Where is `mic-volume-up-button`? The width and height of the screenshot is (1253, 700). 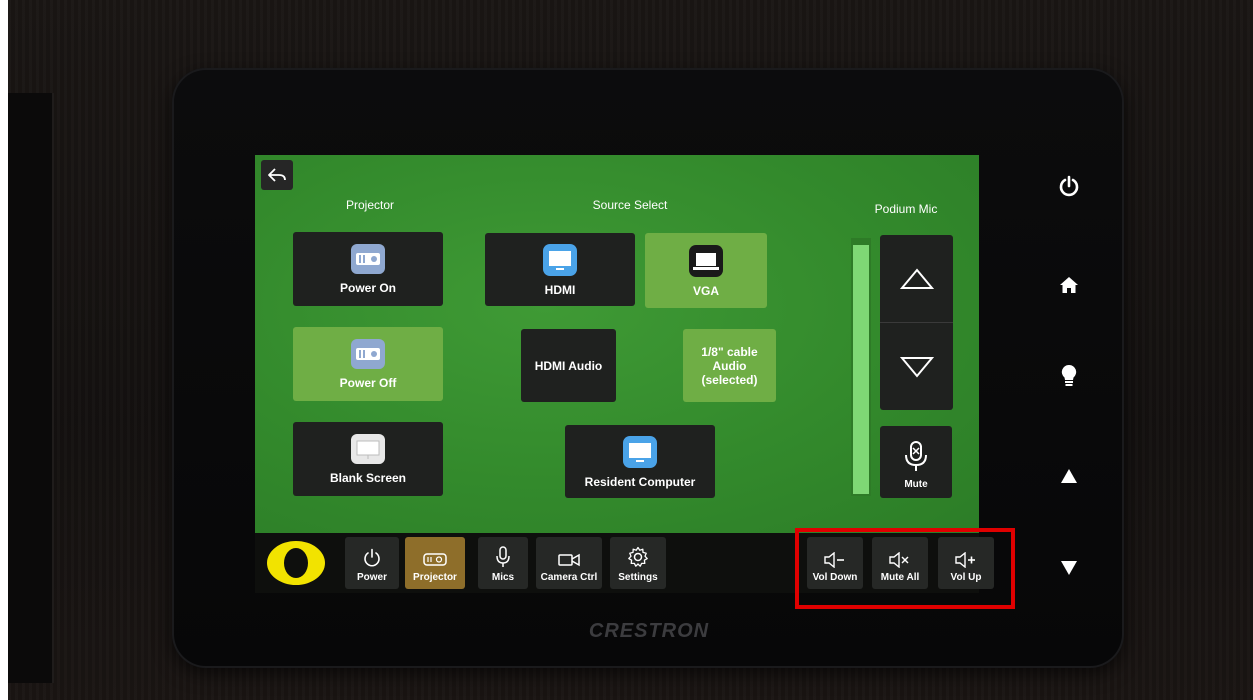 mic-volume-up-button is located at coordinates (916, 278).